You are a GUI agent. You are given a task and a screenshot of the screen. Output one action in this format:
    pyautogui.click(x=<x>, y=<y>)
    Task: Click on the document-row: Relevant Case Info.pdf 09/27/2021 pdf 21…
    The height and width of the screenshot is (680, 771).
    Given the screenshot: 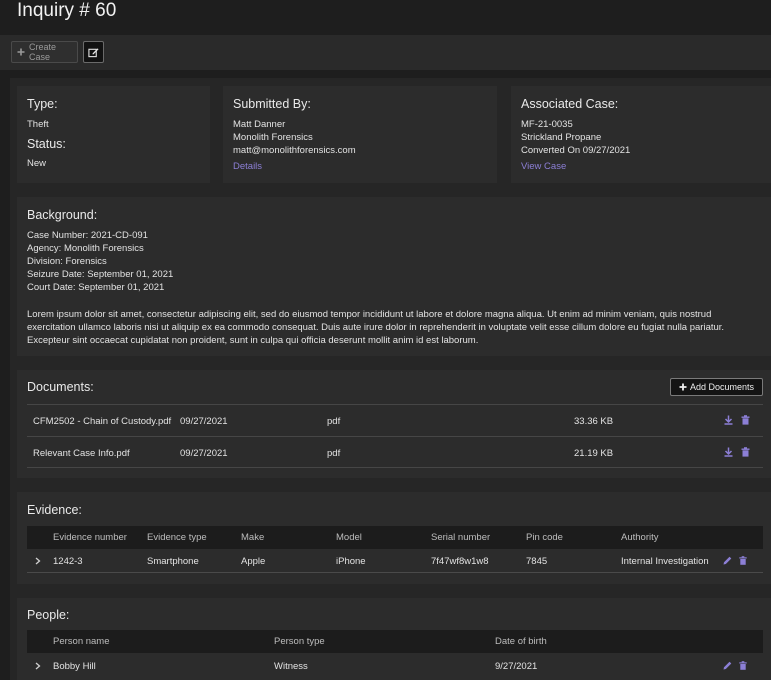 What is the action you would take?
    pyautogui.click(x=395, y=452)
    